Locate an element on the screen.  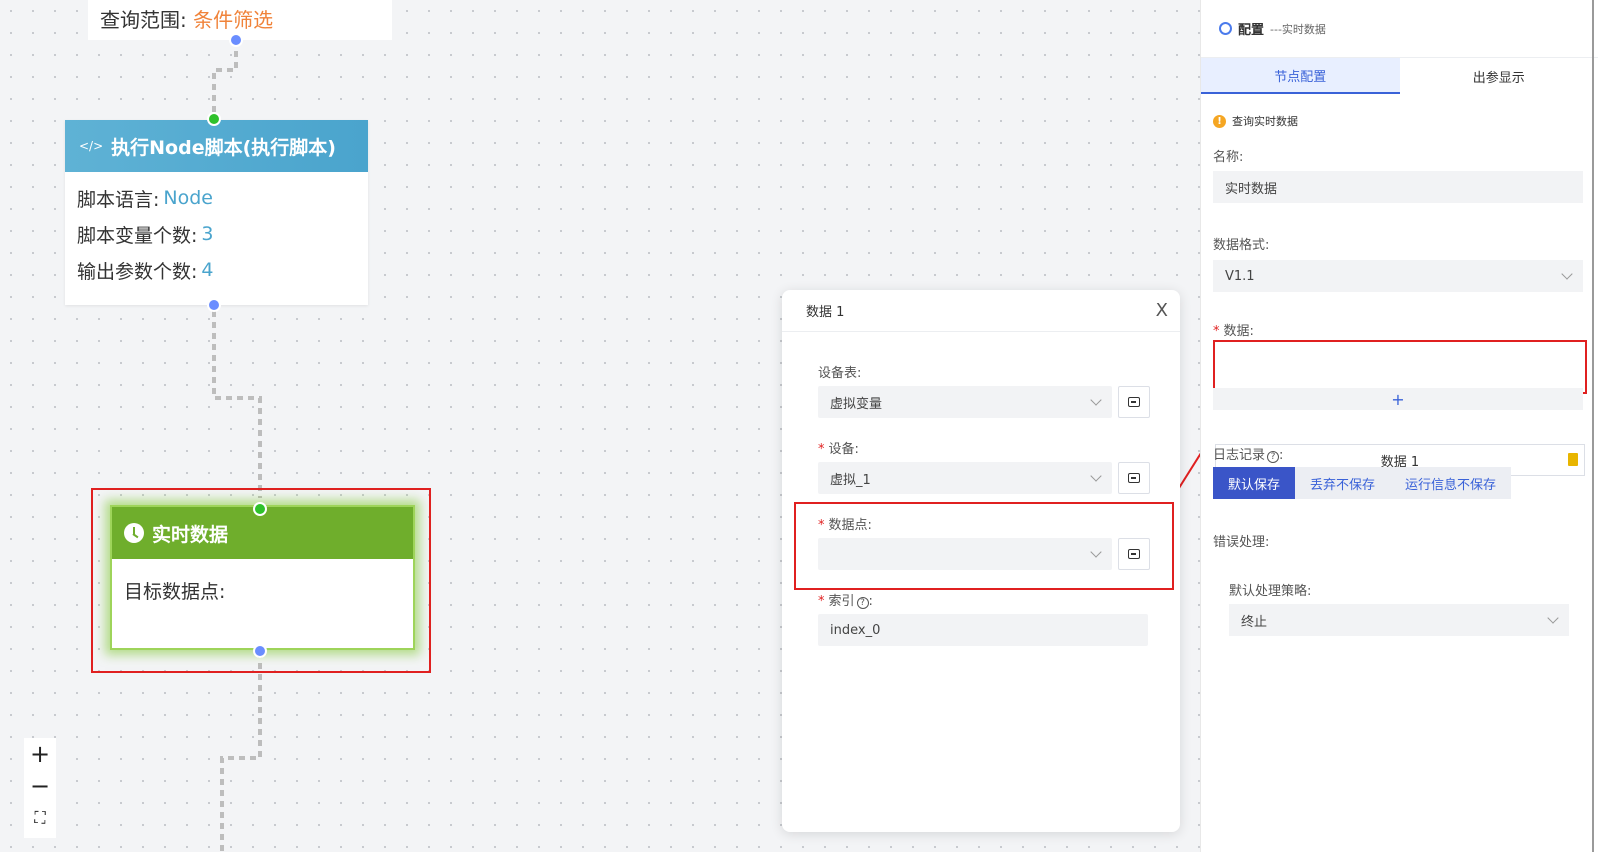
select-value: V1.1 is located at coordinates (1240, 276).